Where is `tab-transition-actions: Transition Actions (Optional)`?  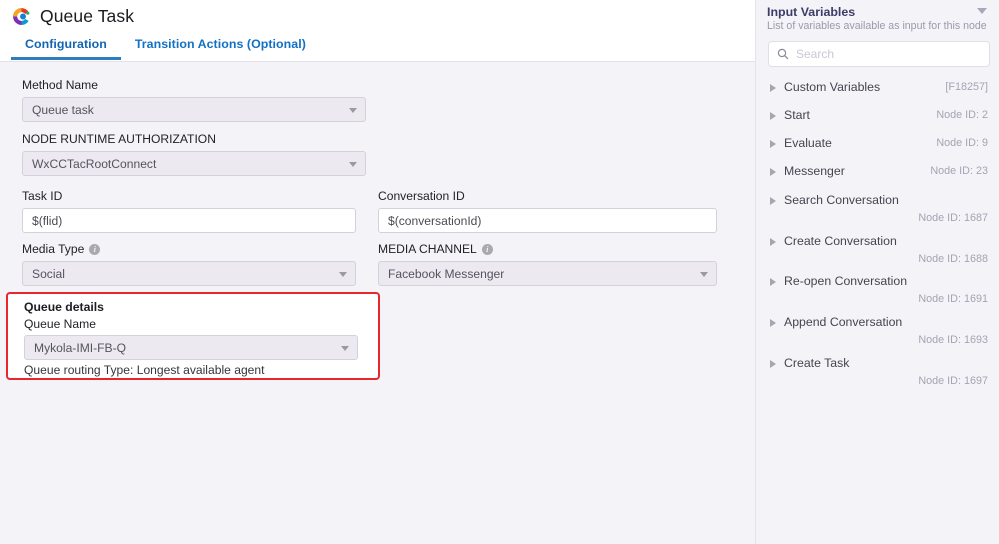 tab-transition-actions: Transition Actions (Optional) is located at coordinates (220, 48).